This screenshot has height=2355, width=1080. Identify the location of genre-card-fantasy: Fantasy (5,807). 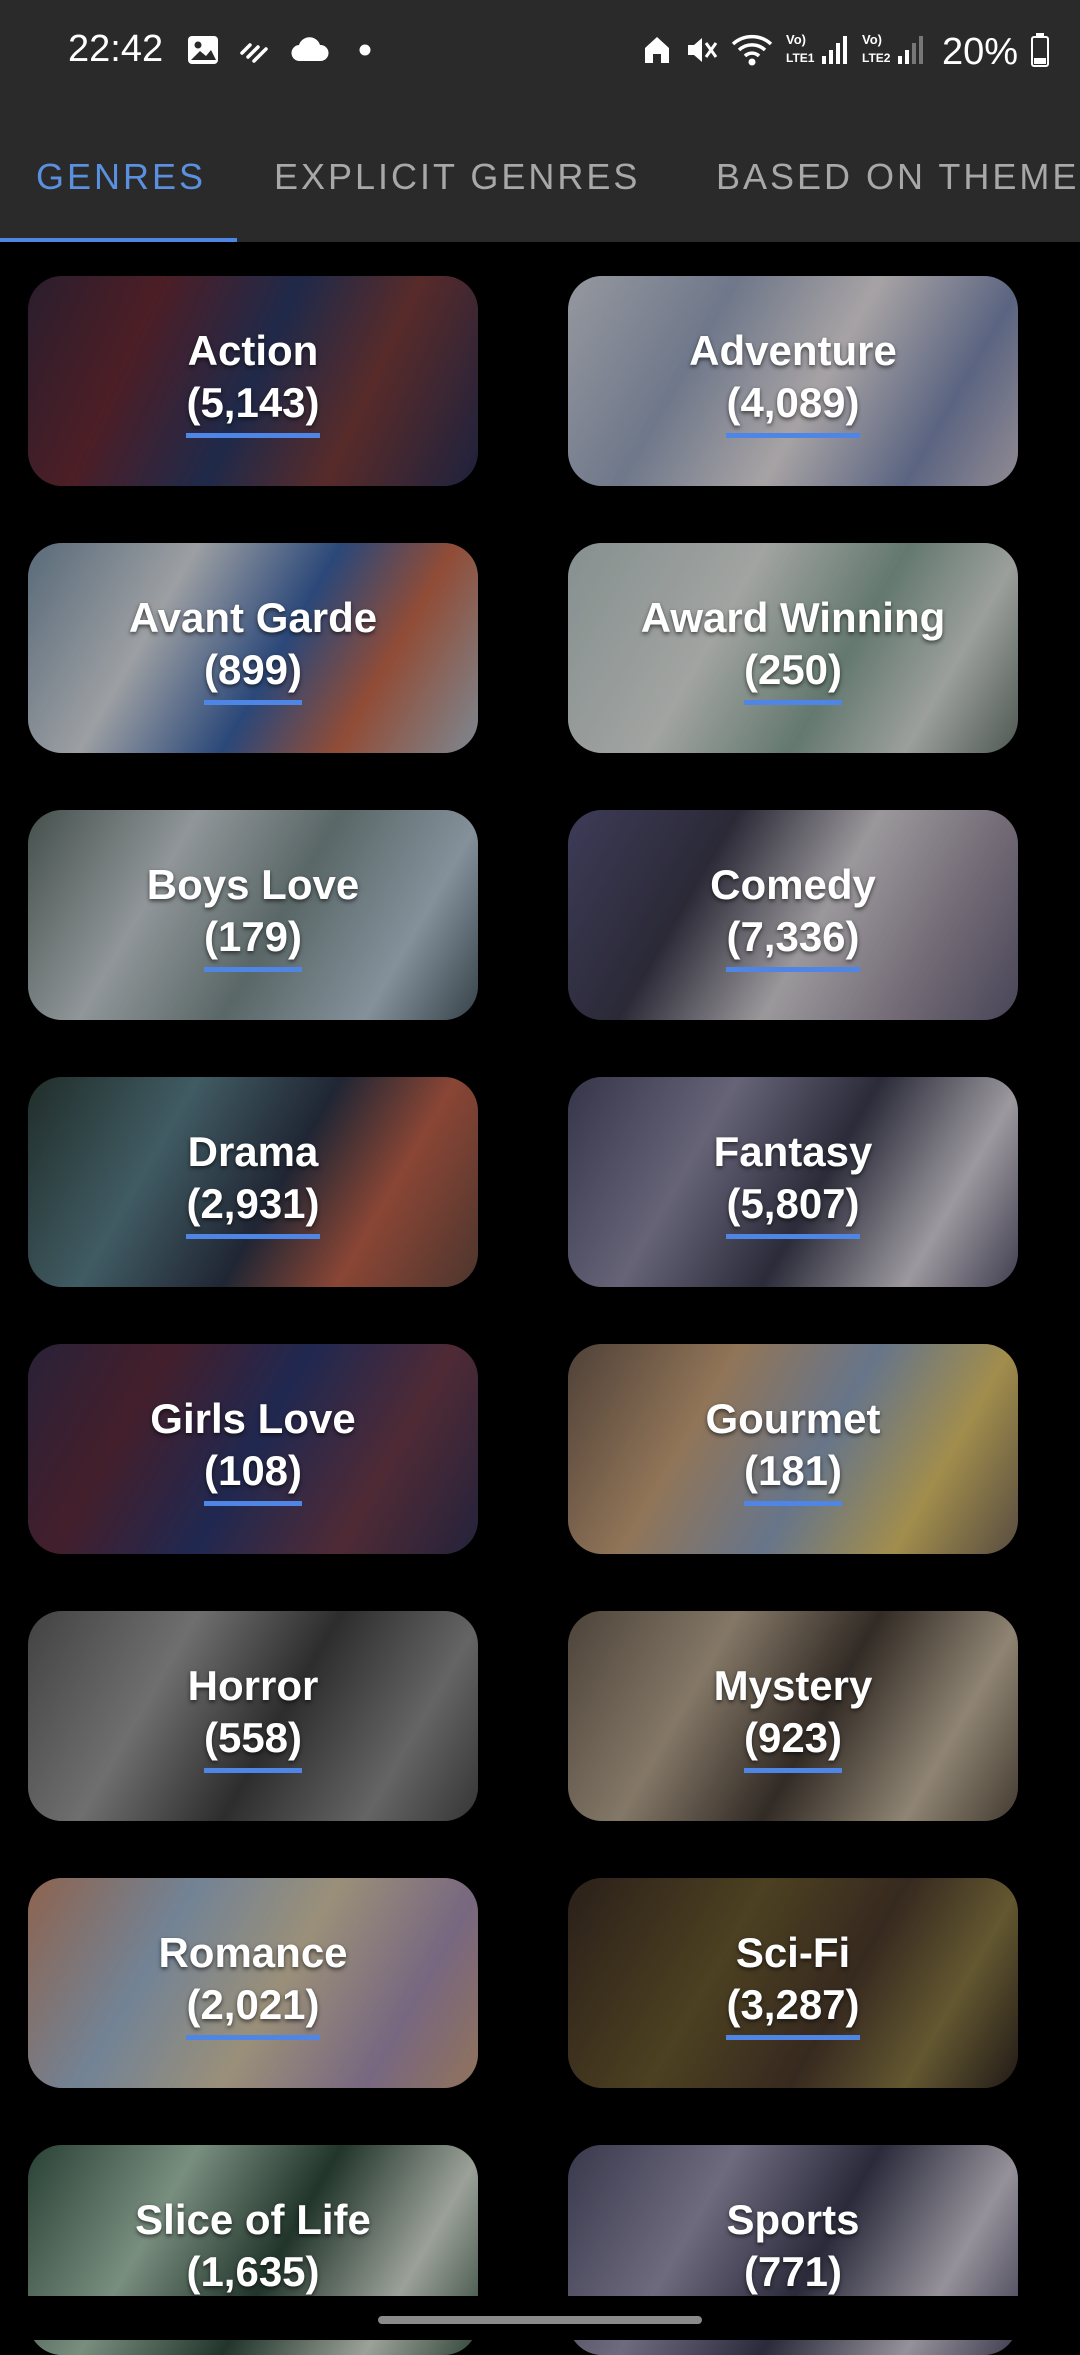
(793, 1182).